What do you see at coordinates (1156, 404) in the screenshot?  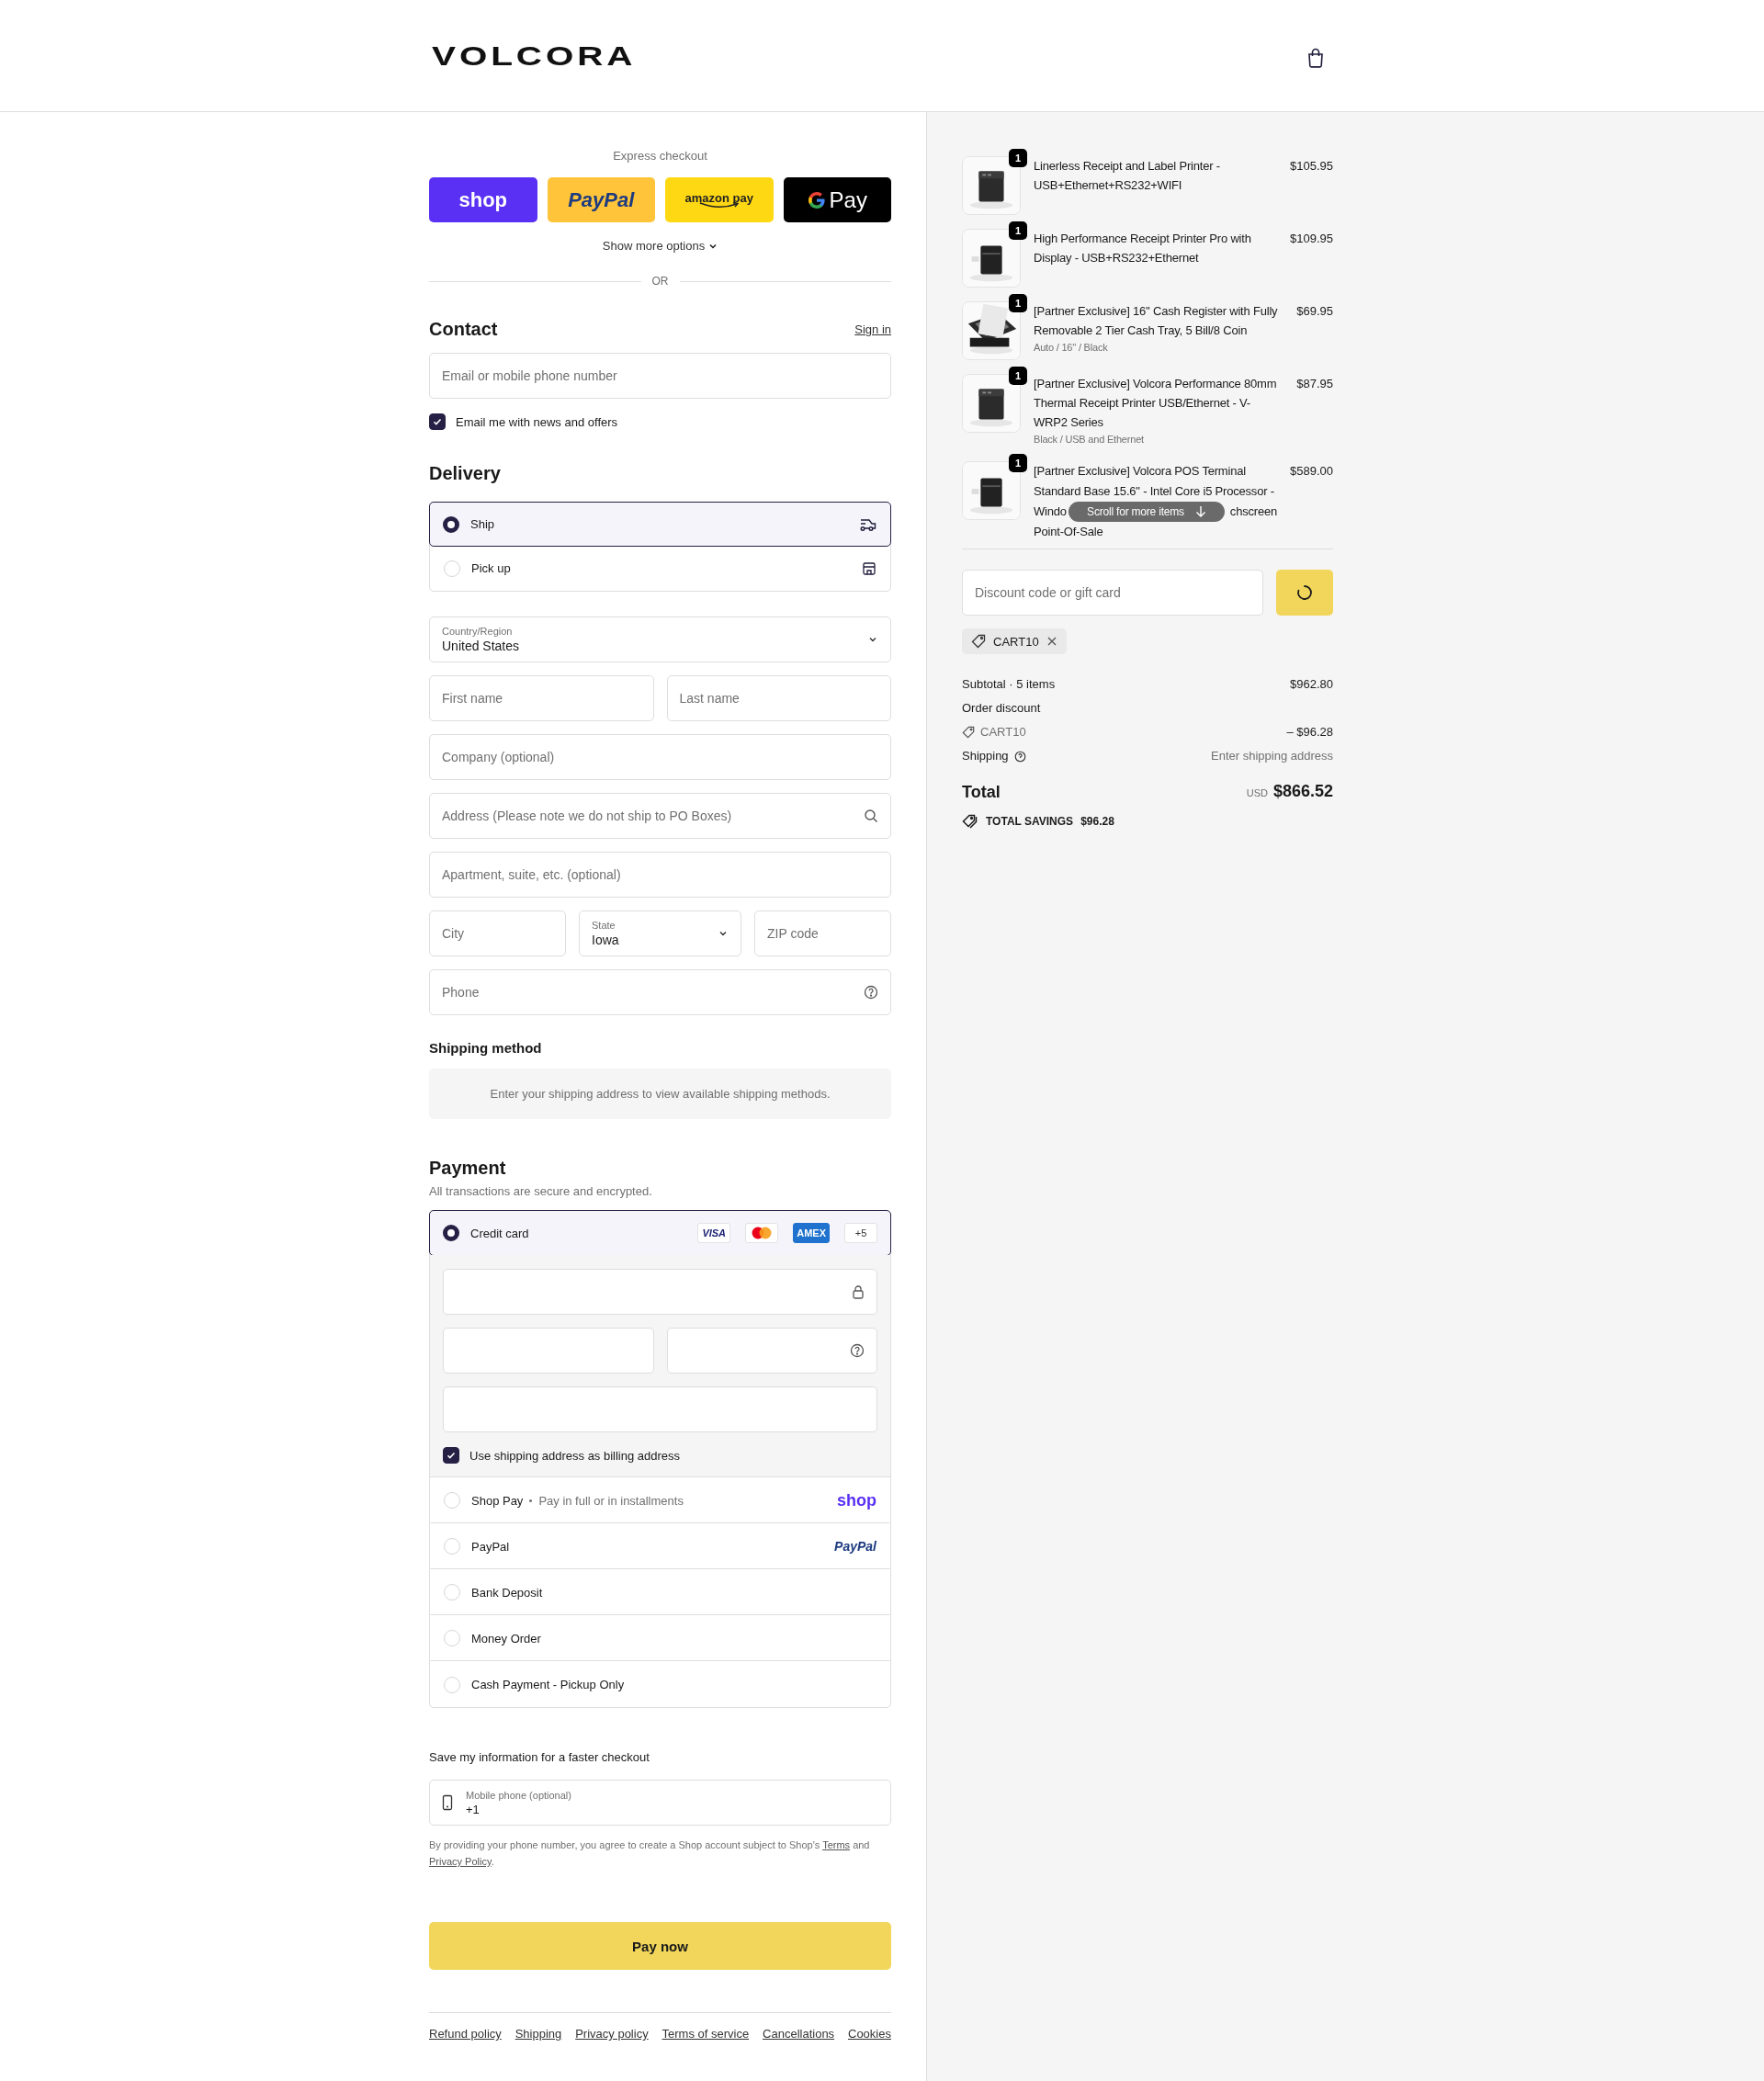 I see `product-title: [Partner Exclusive] Volcora Performance 80mm Thermal Receipt Printer USB/Ethernet - V-WRP2 Series` at bounding box center [1156, 404].